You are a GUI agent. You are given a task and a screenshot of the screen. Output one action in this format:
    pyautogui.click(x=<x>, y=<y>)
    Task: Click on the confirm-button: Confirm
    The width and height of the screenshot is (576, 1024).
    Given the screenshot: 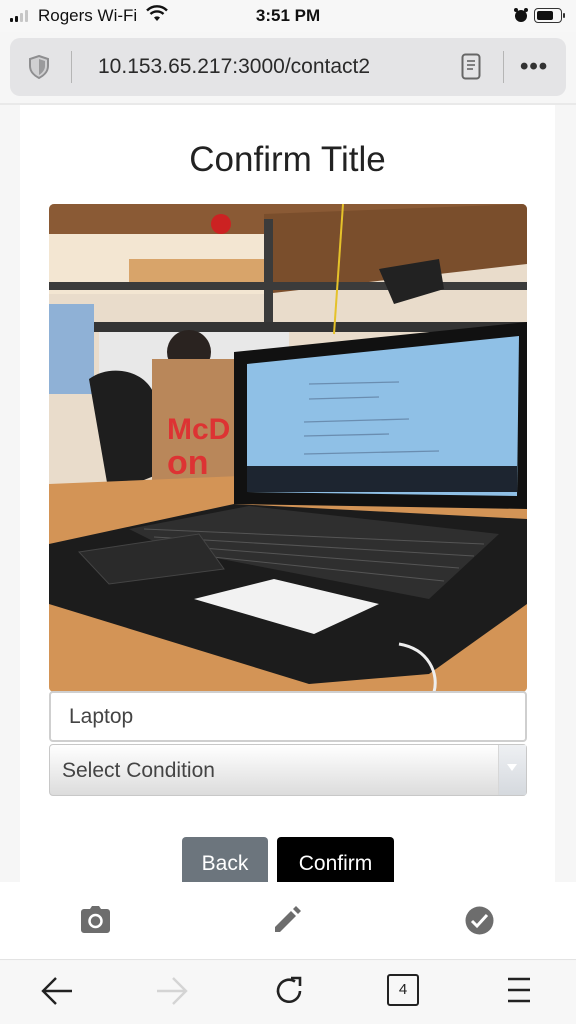 What is the action you would take?
    pyautogui.click(x=335, y=859)
    